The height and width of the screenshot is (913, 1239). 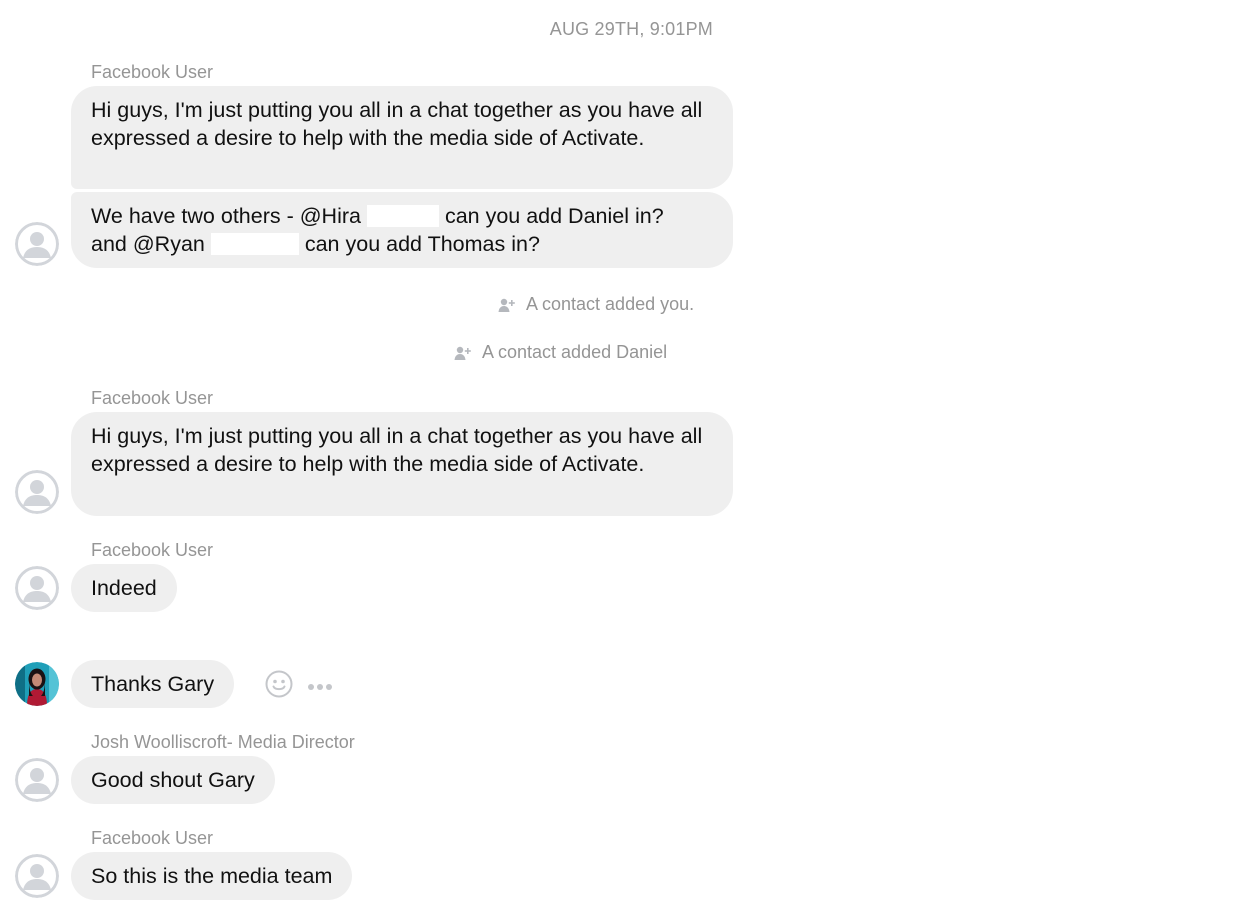 I want to click on message-text: and @Ryan, so click(x=148, y=244).